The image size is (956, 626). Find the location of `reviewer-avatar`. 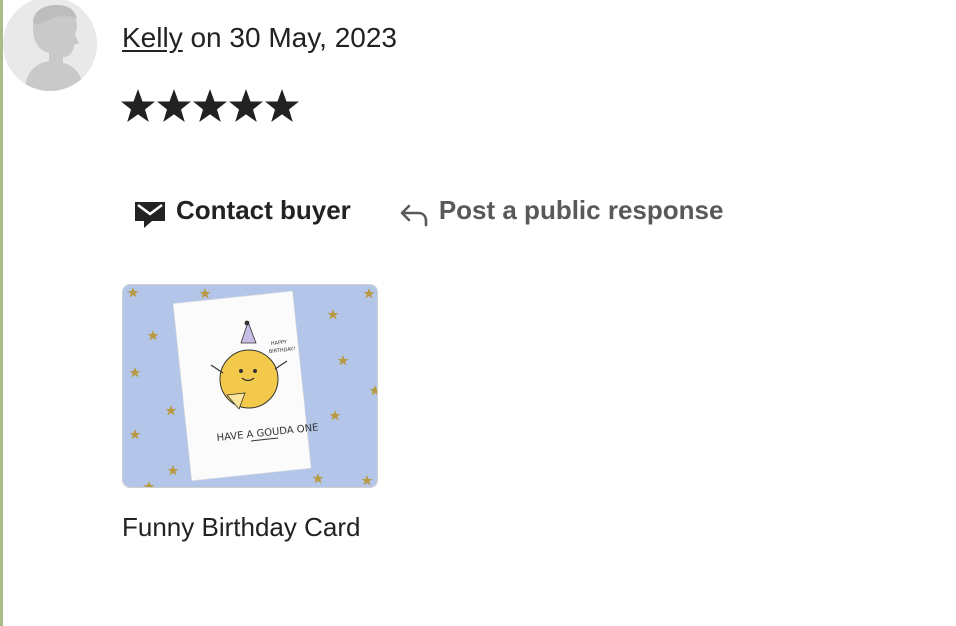

reviewer-avatar is located at coordinates (50, 45).